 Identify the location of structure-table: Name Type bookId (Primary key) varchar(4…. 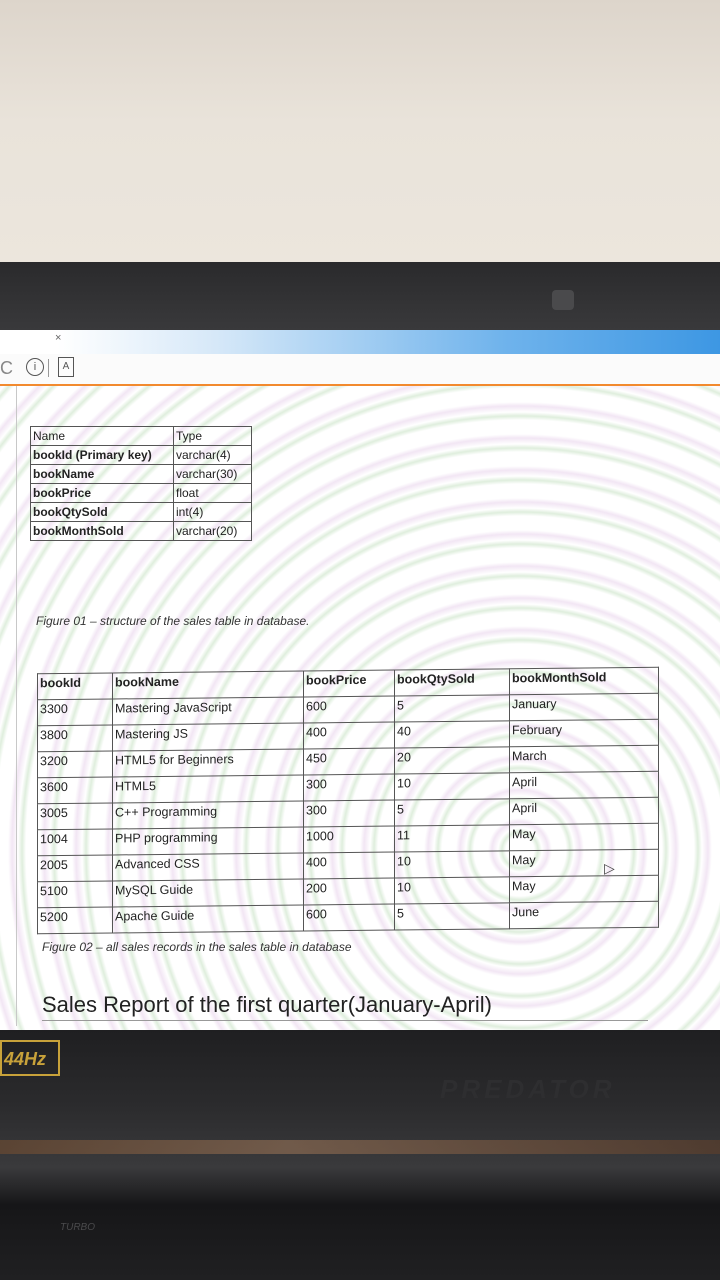
(141, 483).